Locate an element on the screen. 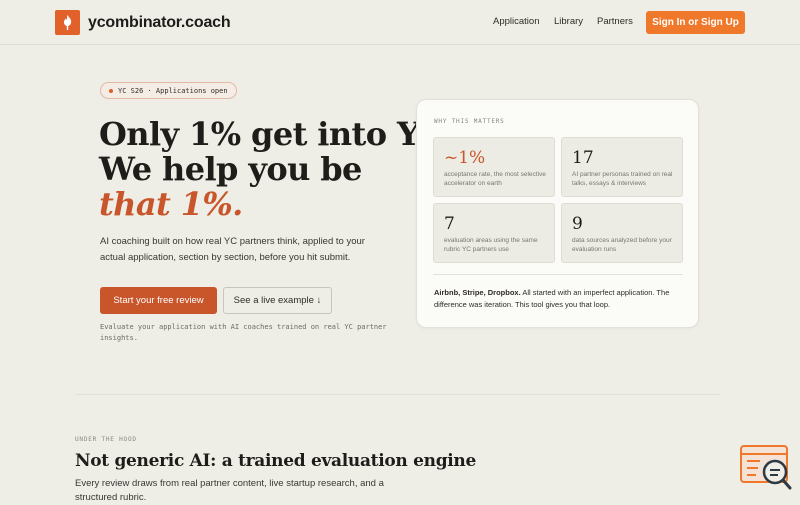  badge-label: YC S26 · Applications open is located at coordinates (173, 90).